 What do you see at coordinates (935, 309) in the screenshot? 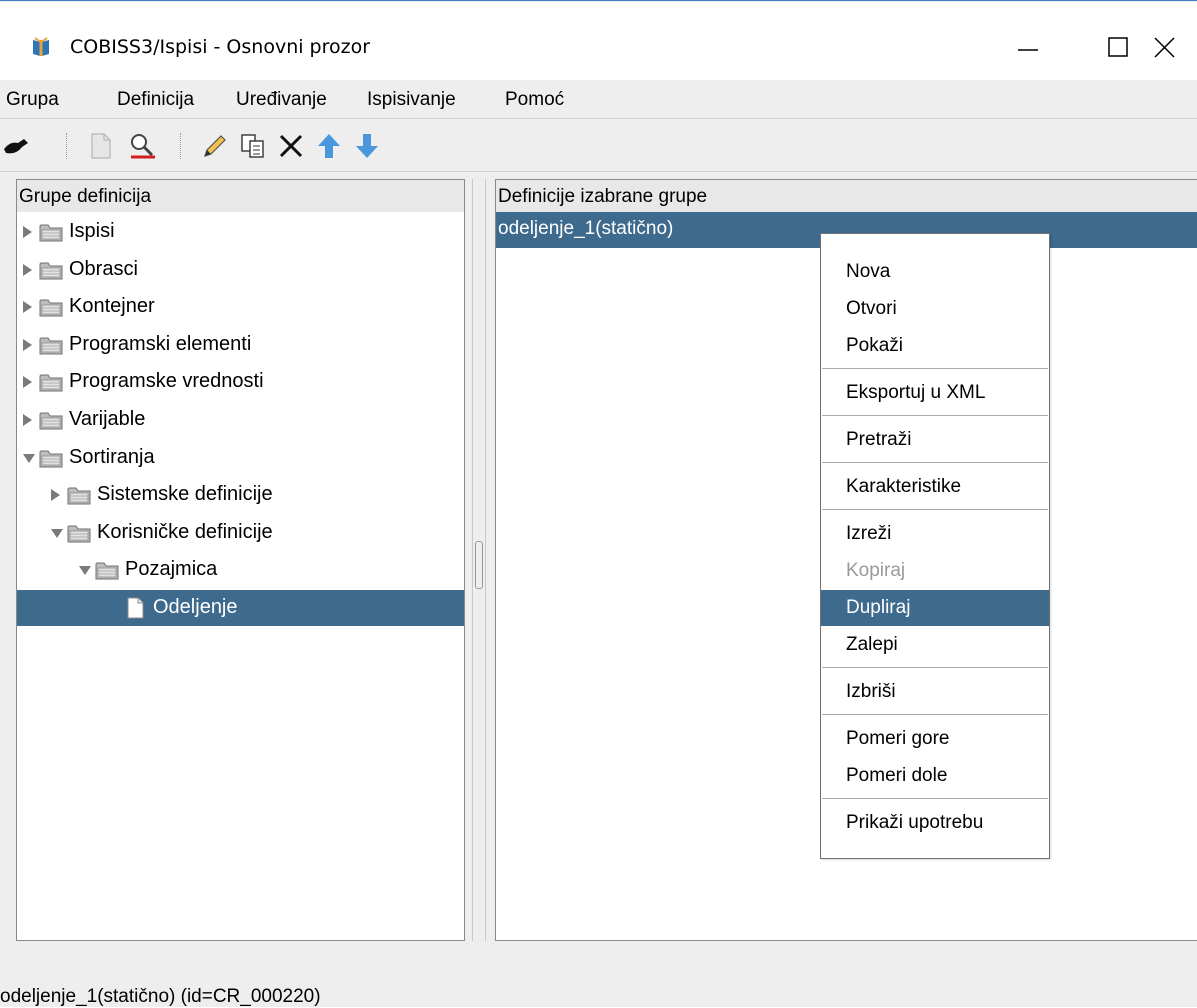
I see `context-menu-item-otvori: Otvori` at bounding box center [935, 309].